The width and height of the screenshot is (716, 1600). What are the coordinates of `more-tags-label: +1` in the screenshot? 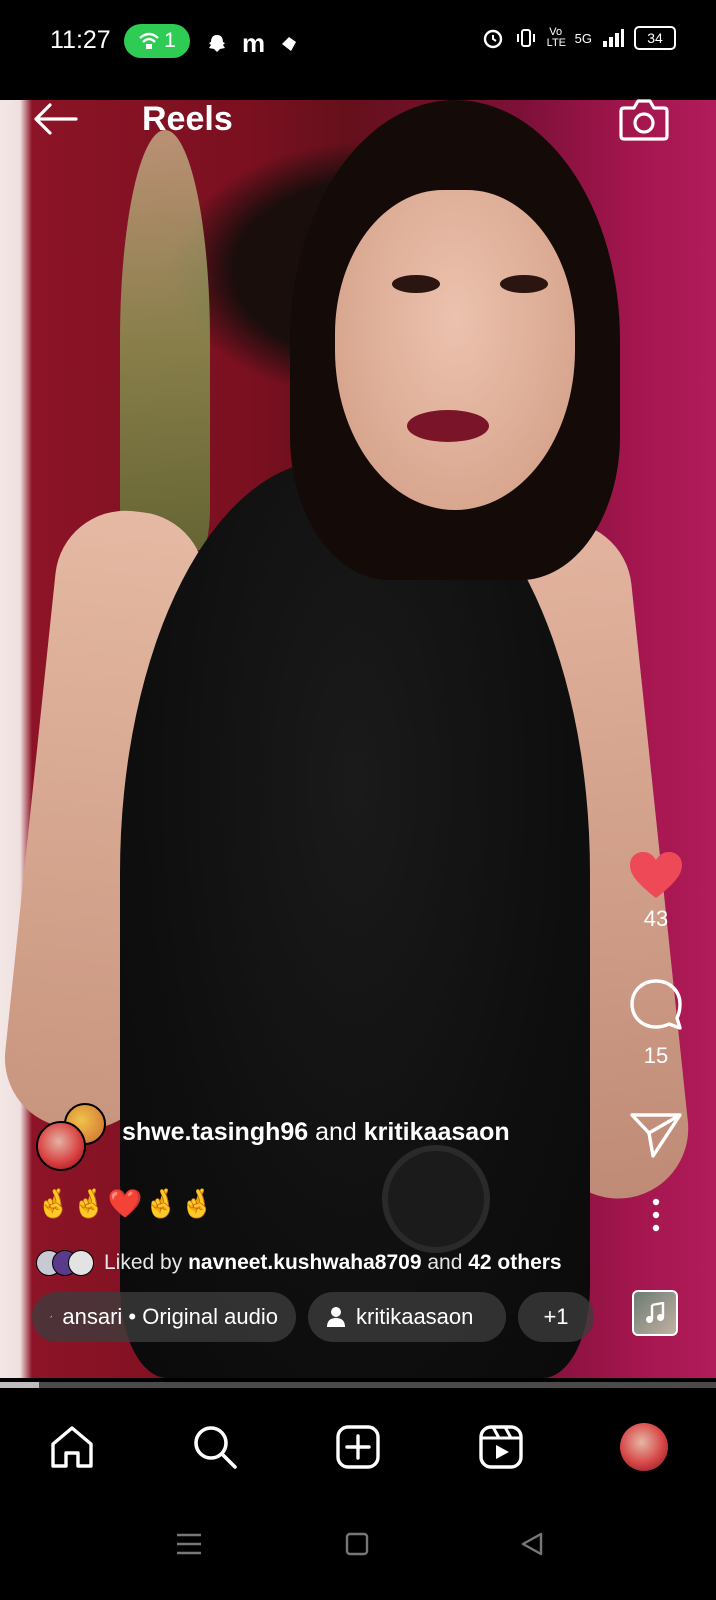 It's located at (556, 1316).